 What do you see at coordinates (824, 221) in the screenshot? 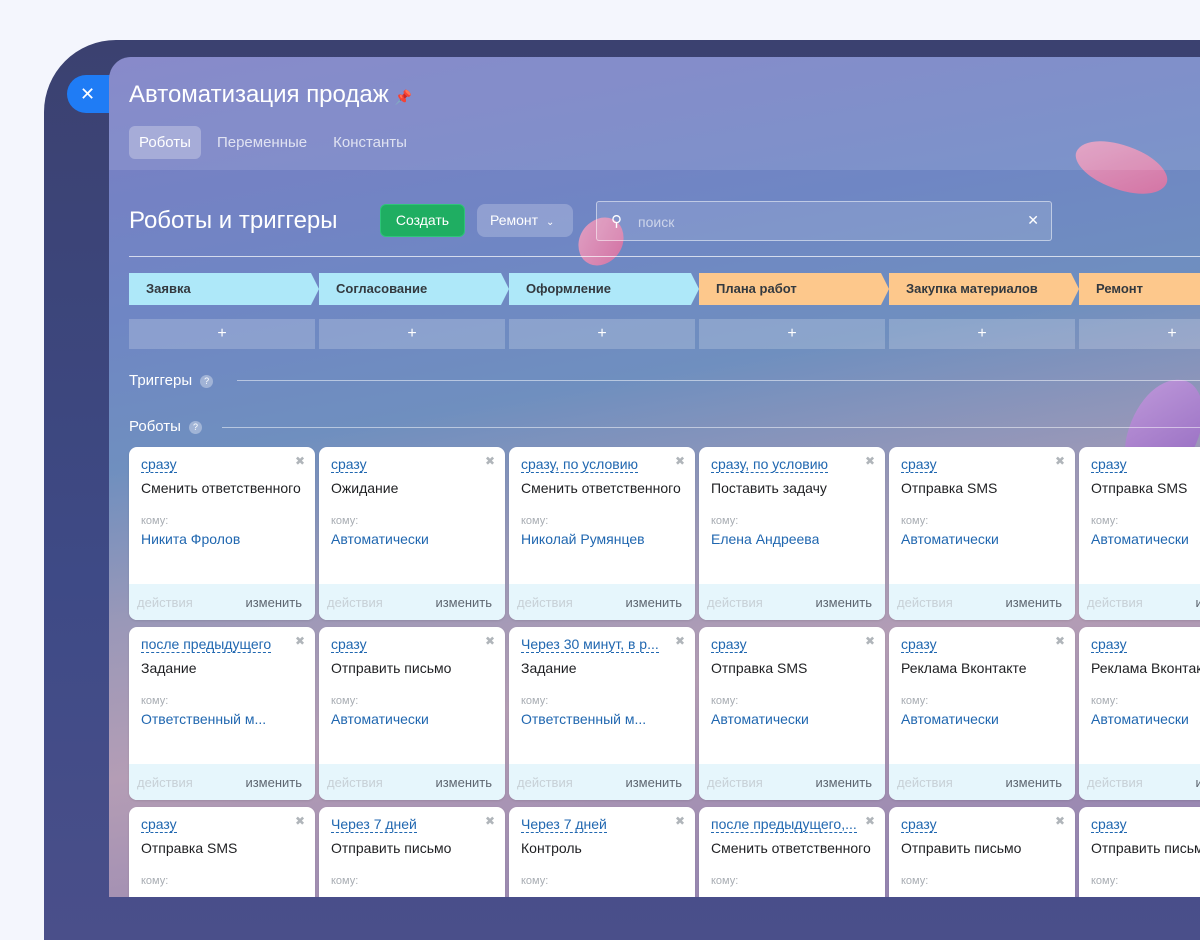
I see `search-input: ⚲ поиск ✕` at bounding box center [824, 221].